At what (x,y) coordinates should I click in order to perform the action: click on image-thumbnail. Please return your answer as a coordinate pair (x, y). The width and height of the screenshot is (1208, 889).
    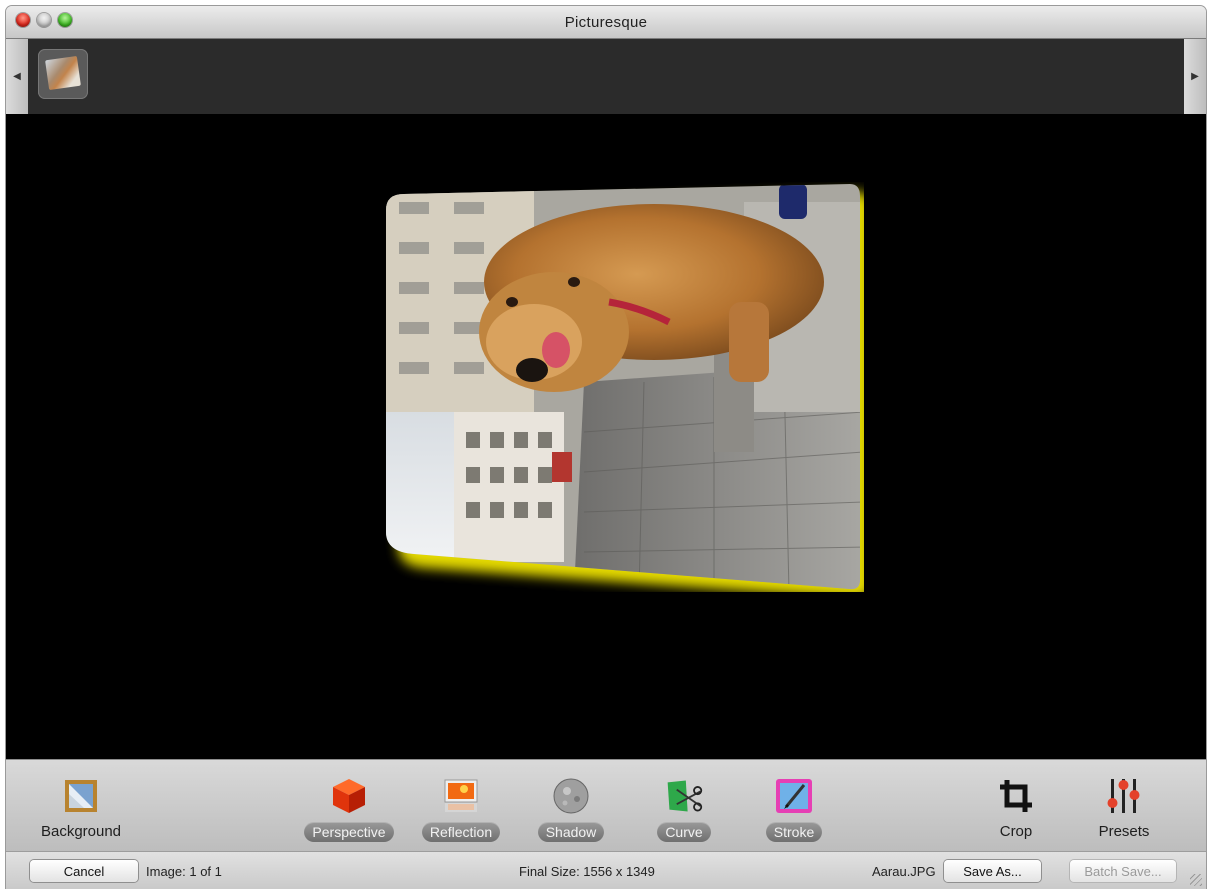
    Looking at the image, I should click on (63, 74).